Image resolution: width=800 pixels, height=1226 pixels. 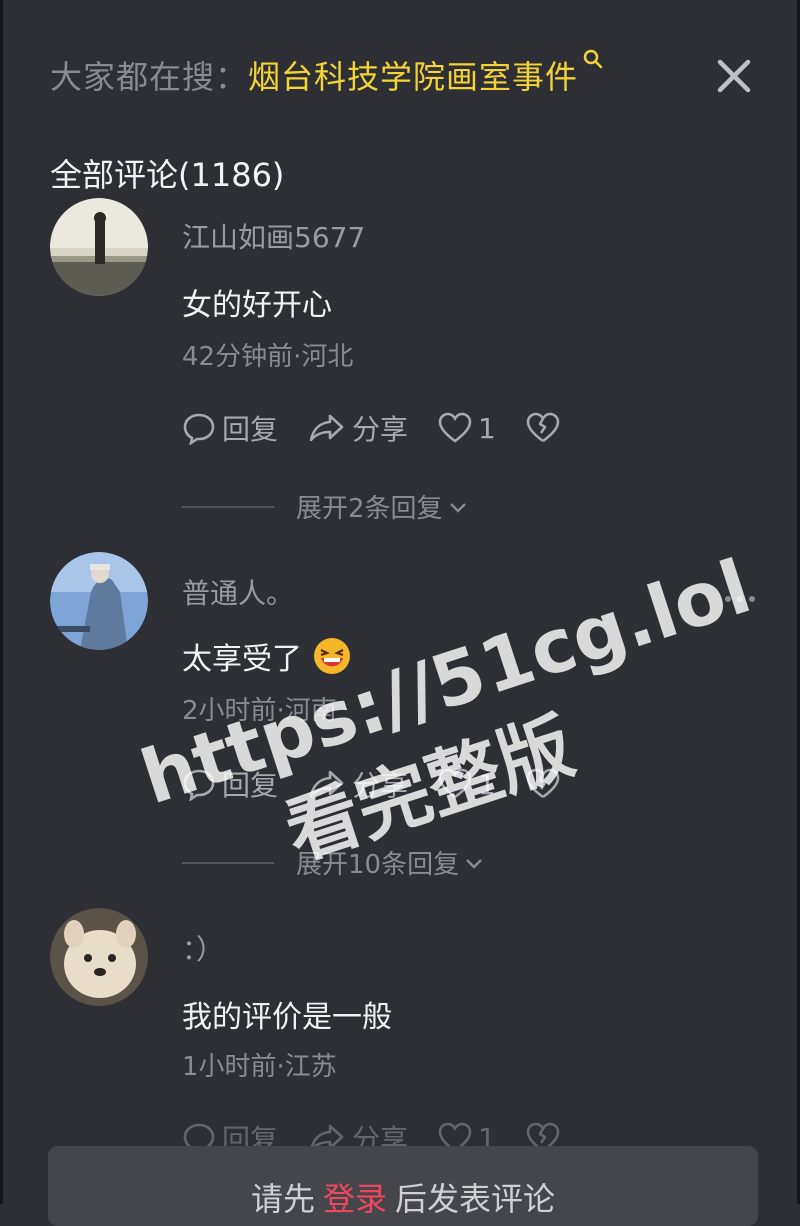 I want to click on expand-replies-button: 展开2条回复, so click(x=325, y=506).